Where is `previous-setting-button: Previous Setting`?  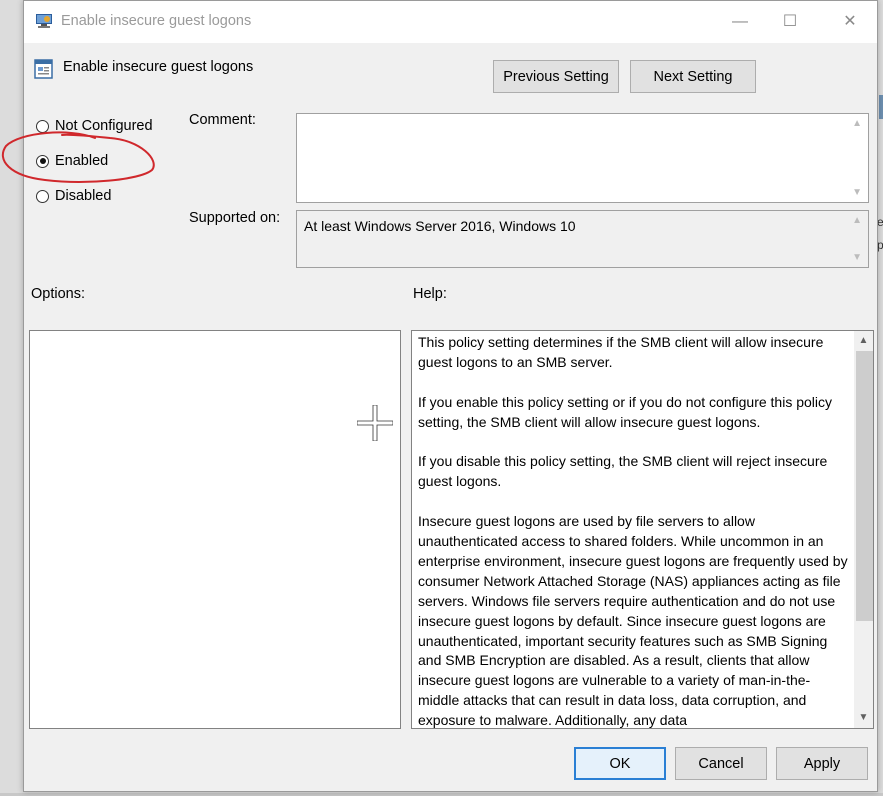
previous-setting-button: Previous Setting is located at coordinates (556, 76).